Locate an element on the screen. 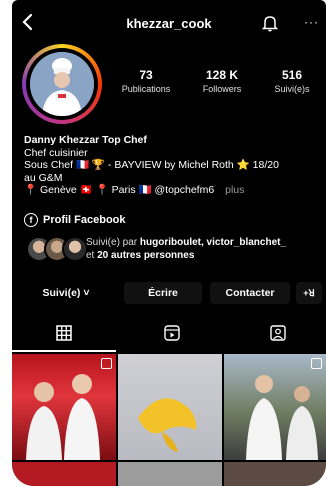 The height and width of the screenshot is (486, 326). add-person-button: +ꓤ is located at coordinates (309, 293).